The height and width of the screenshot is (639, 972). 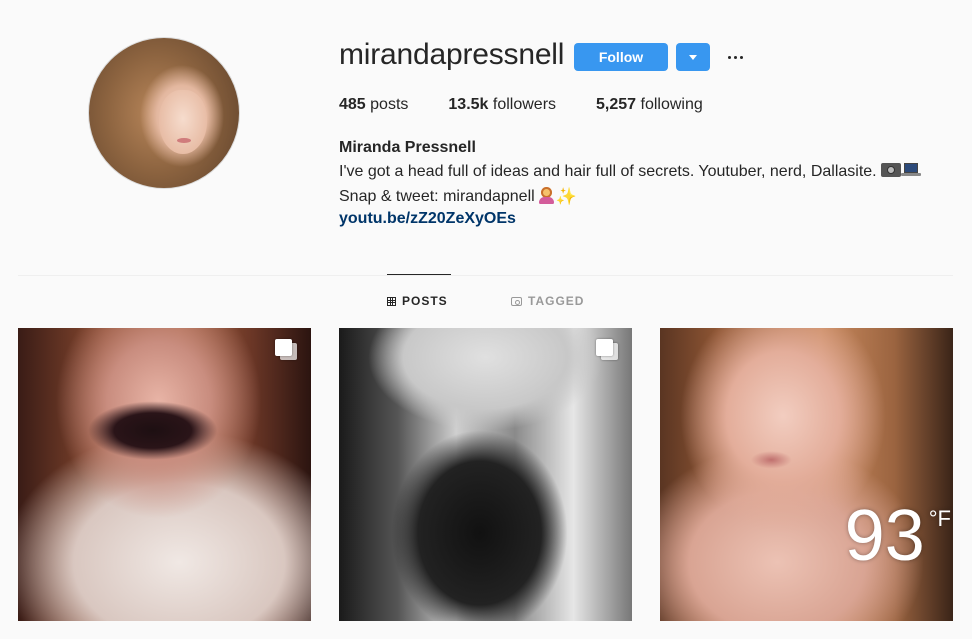 I want to click on profile-full-name: Miranda Pressnell, so click(x=407, y=147).